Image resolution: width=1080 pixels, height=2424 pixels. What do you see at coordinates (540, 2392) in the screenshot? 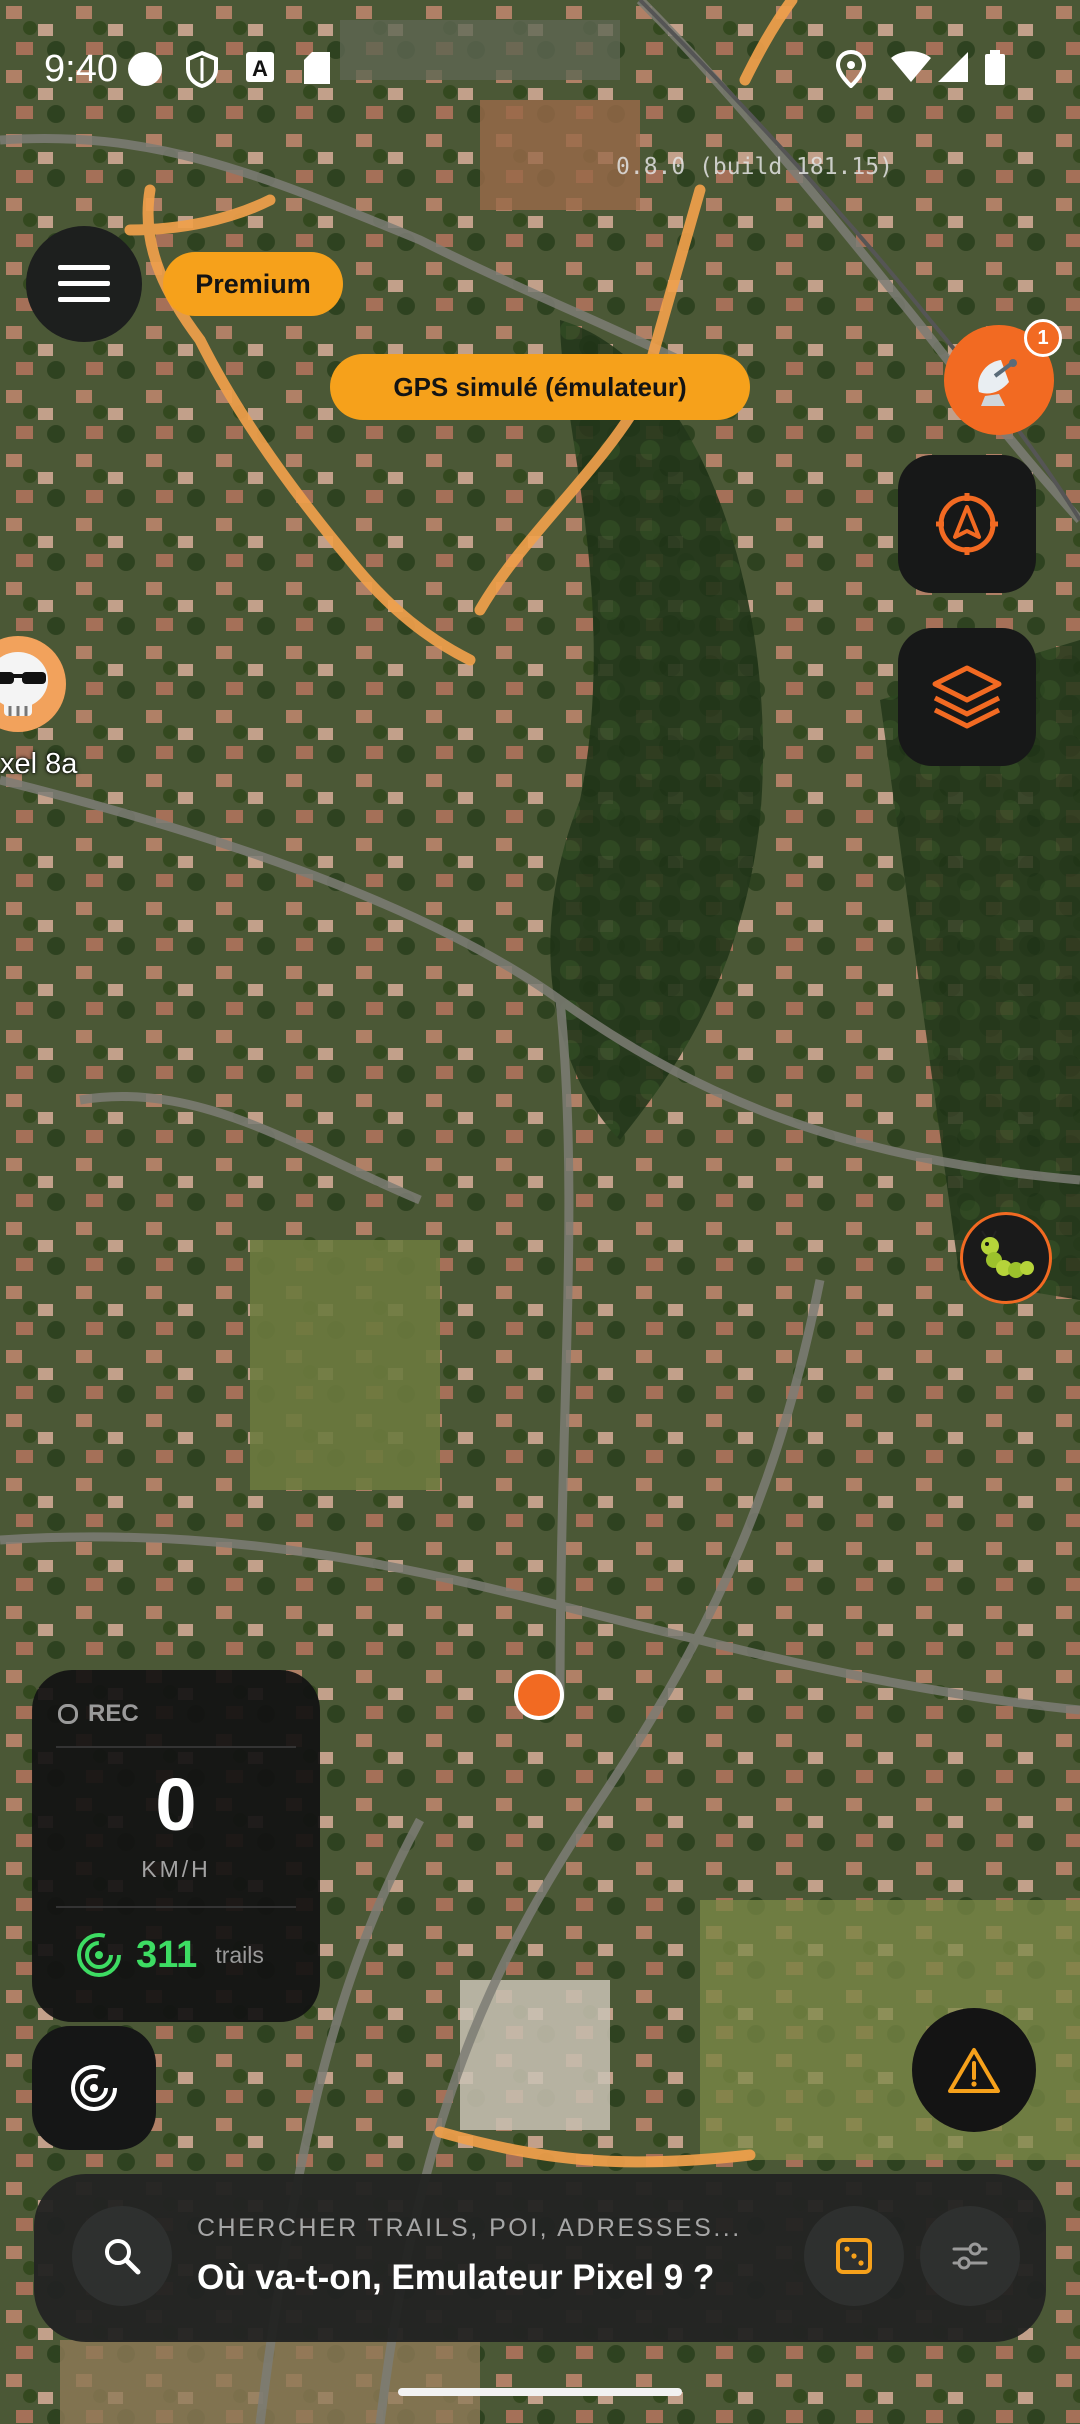
I see `home-gesture-bar` at bounding box center [540, 2392].